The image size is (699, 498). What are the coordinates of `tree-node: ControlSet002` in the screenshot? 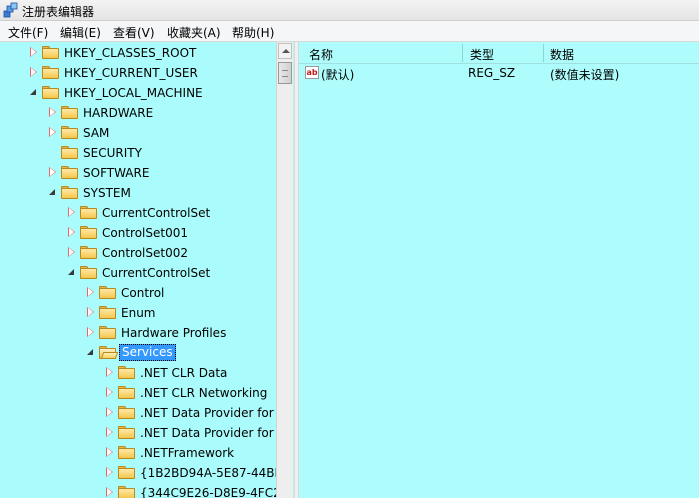 It's located at (138, 253).